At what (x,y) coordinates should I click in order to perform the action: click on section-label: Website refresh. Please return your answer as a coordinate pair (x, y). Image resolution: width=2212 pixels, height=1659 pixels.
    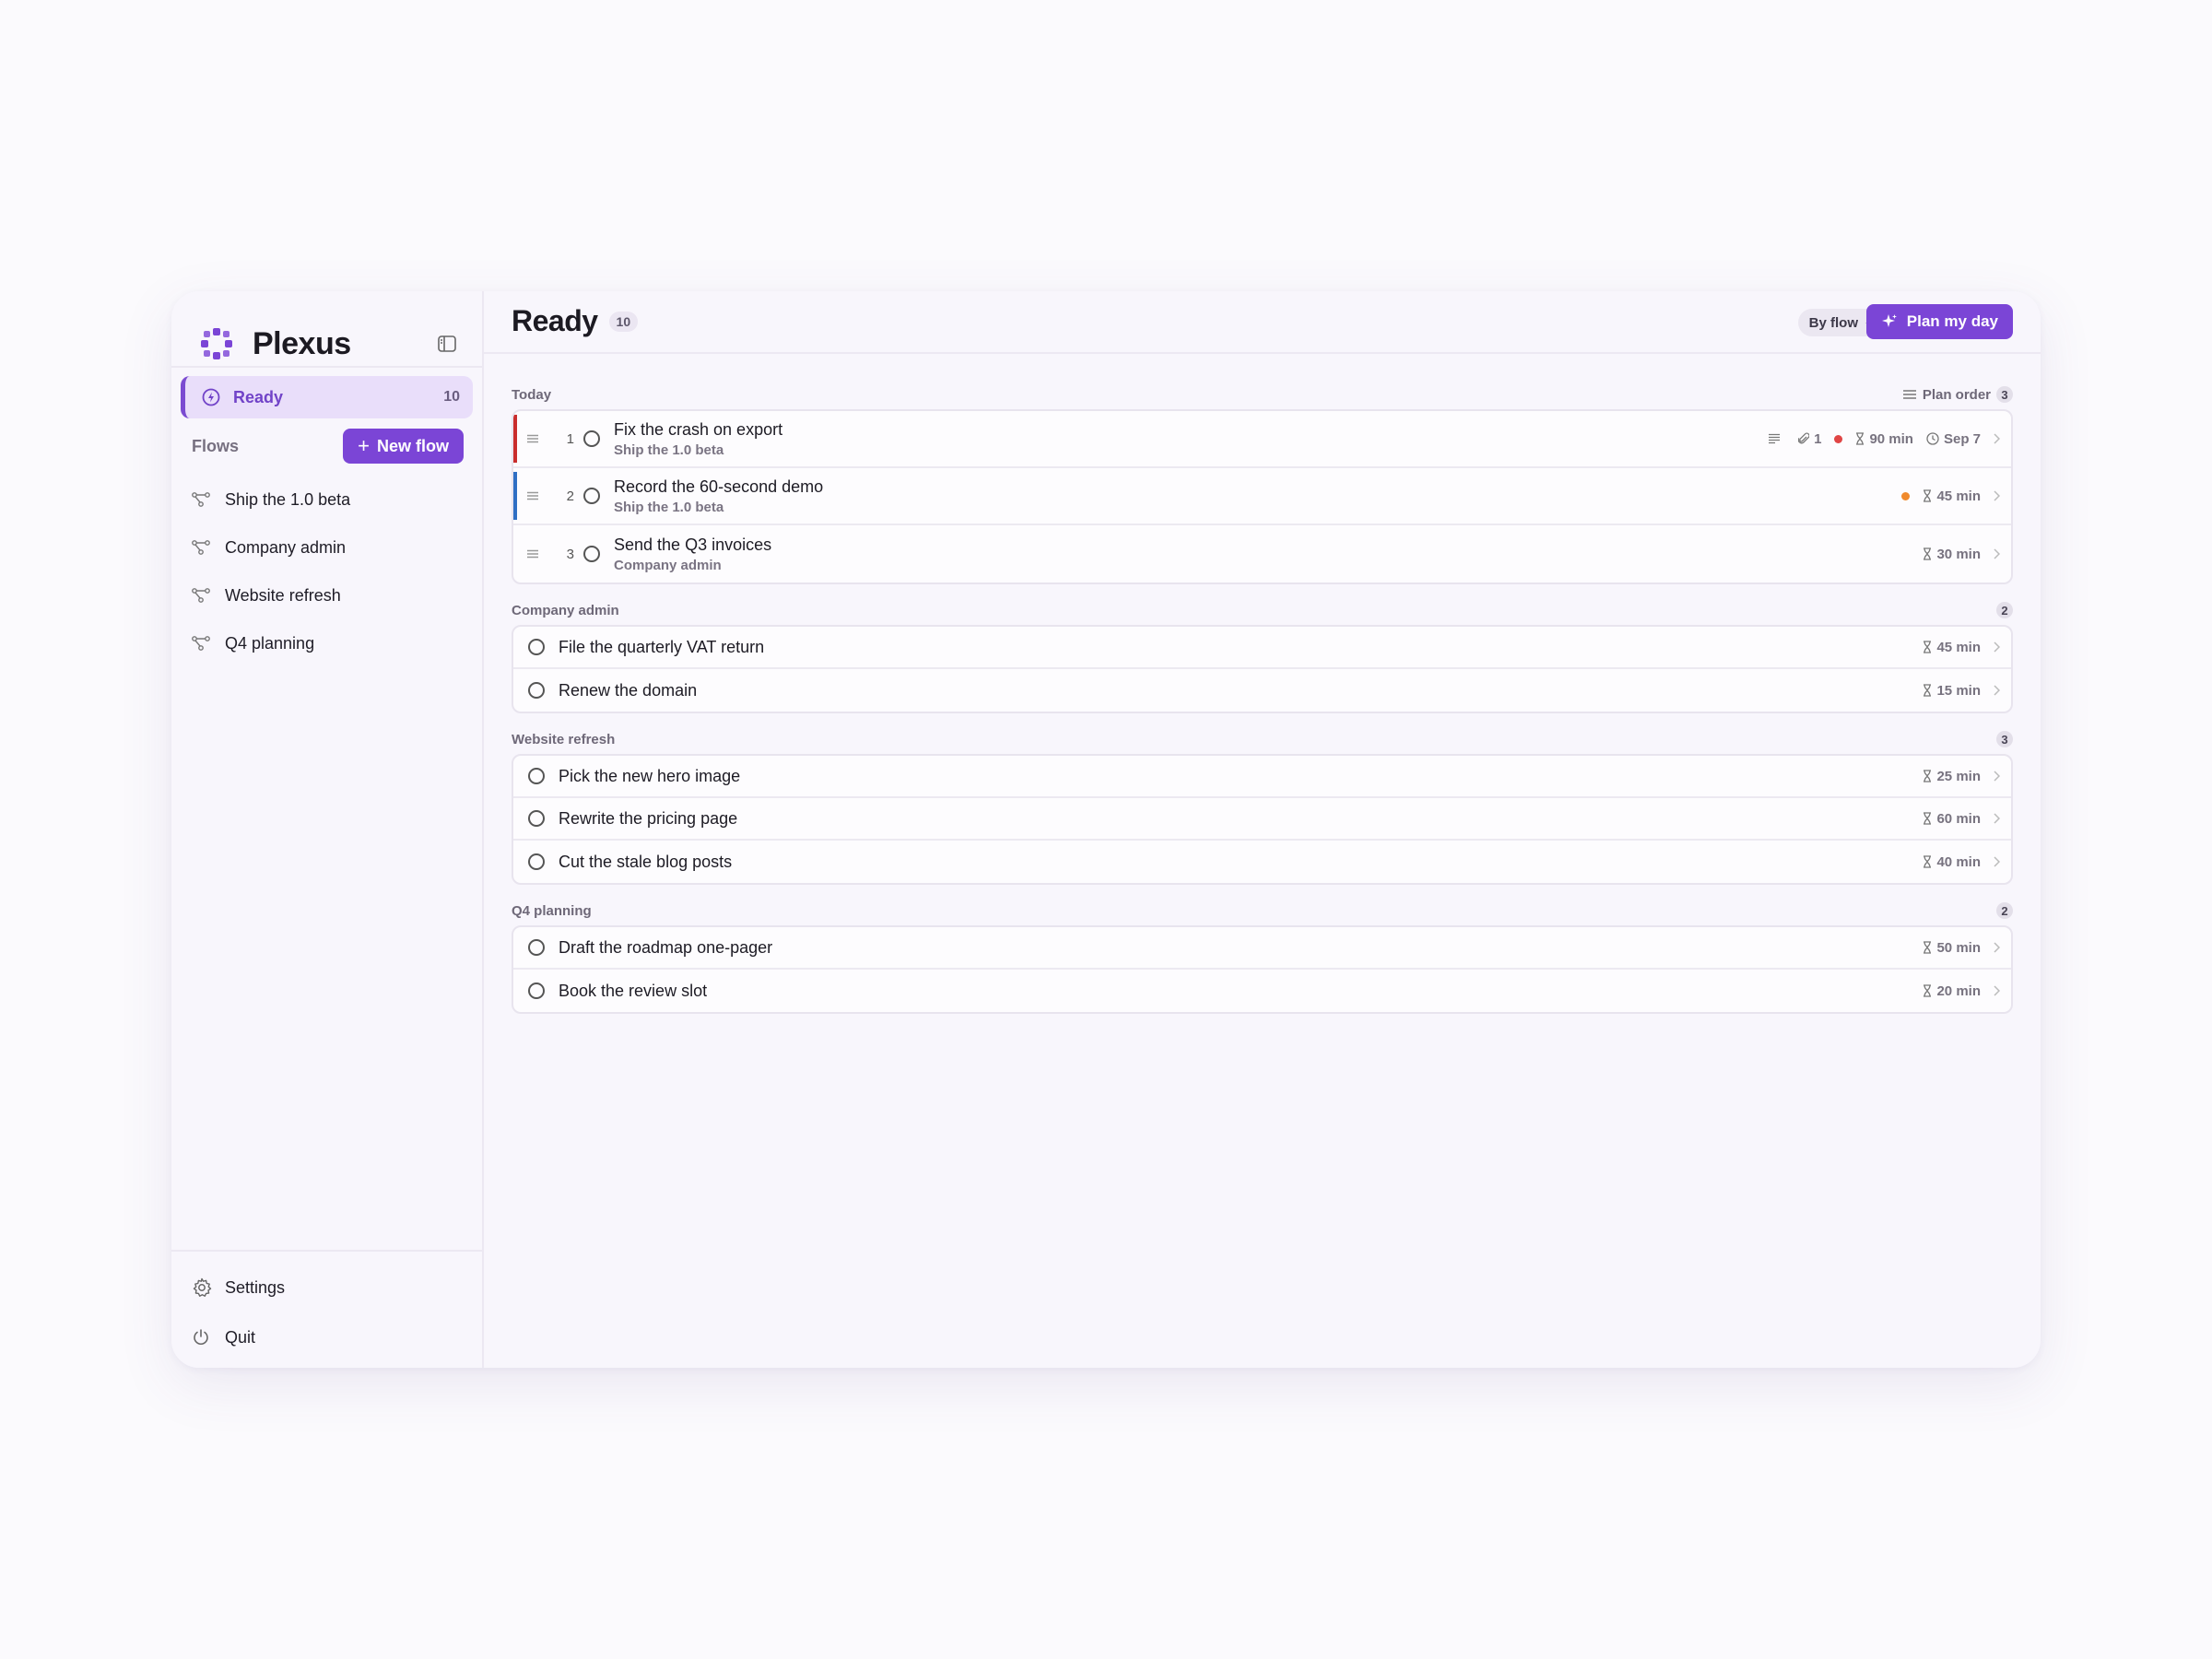
    Looking at the image, I should click on (564, 739).